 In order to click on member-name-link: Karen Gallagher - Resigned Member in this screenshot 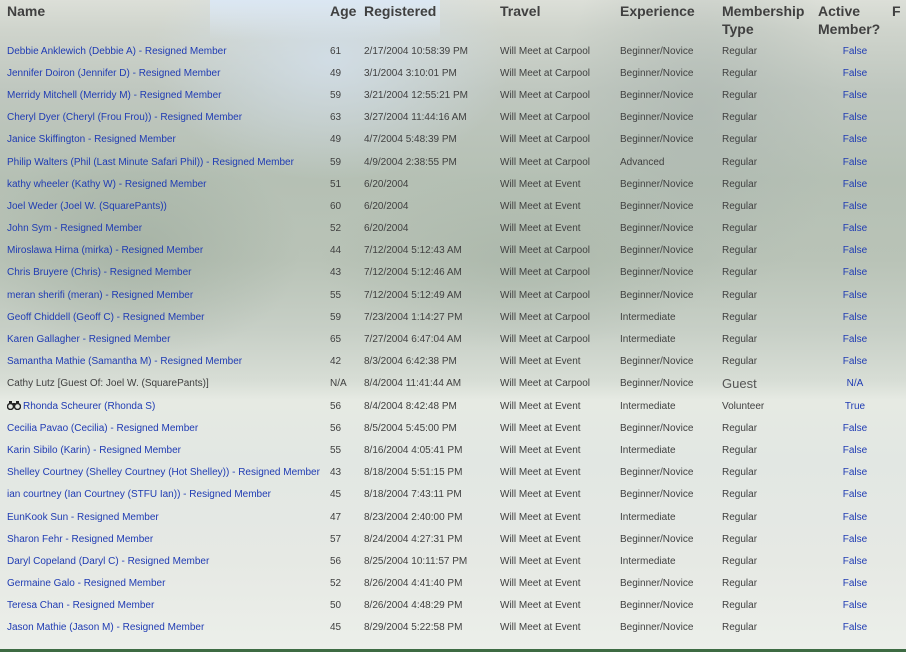, I will do `click(88, 339)`.